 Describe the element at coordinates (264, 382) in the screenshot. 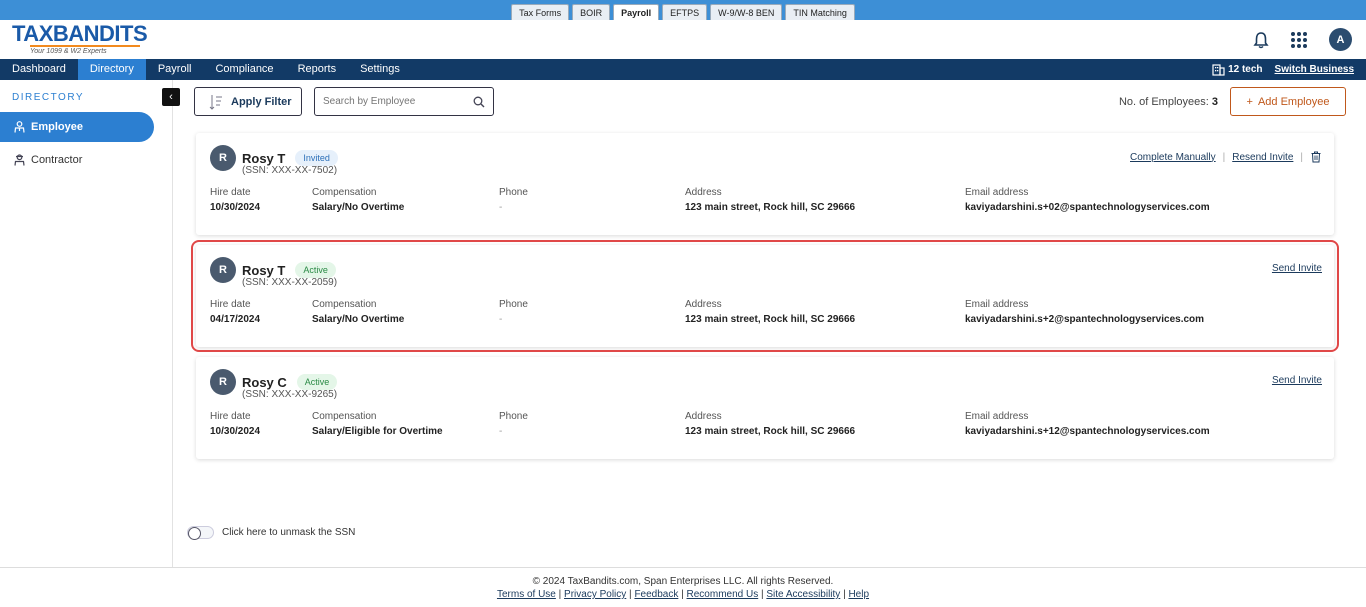

I see `employee-name: Rosy C` at that location.